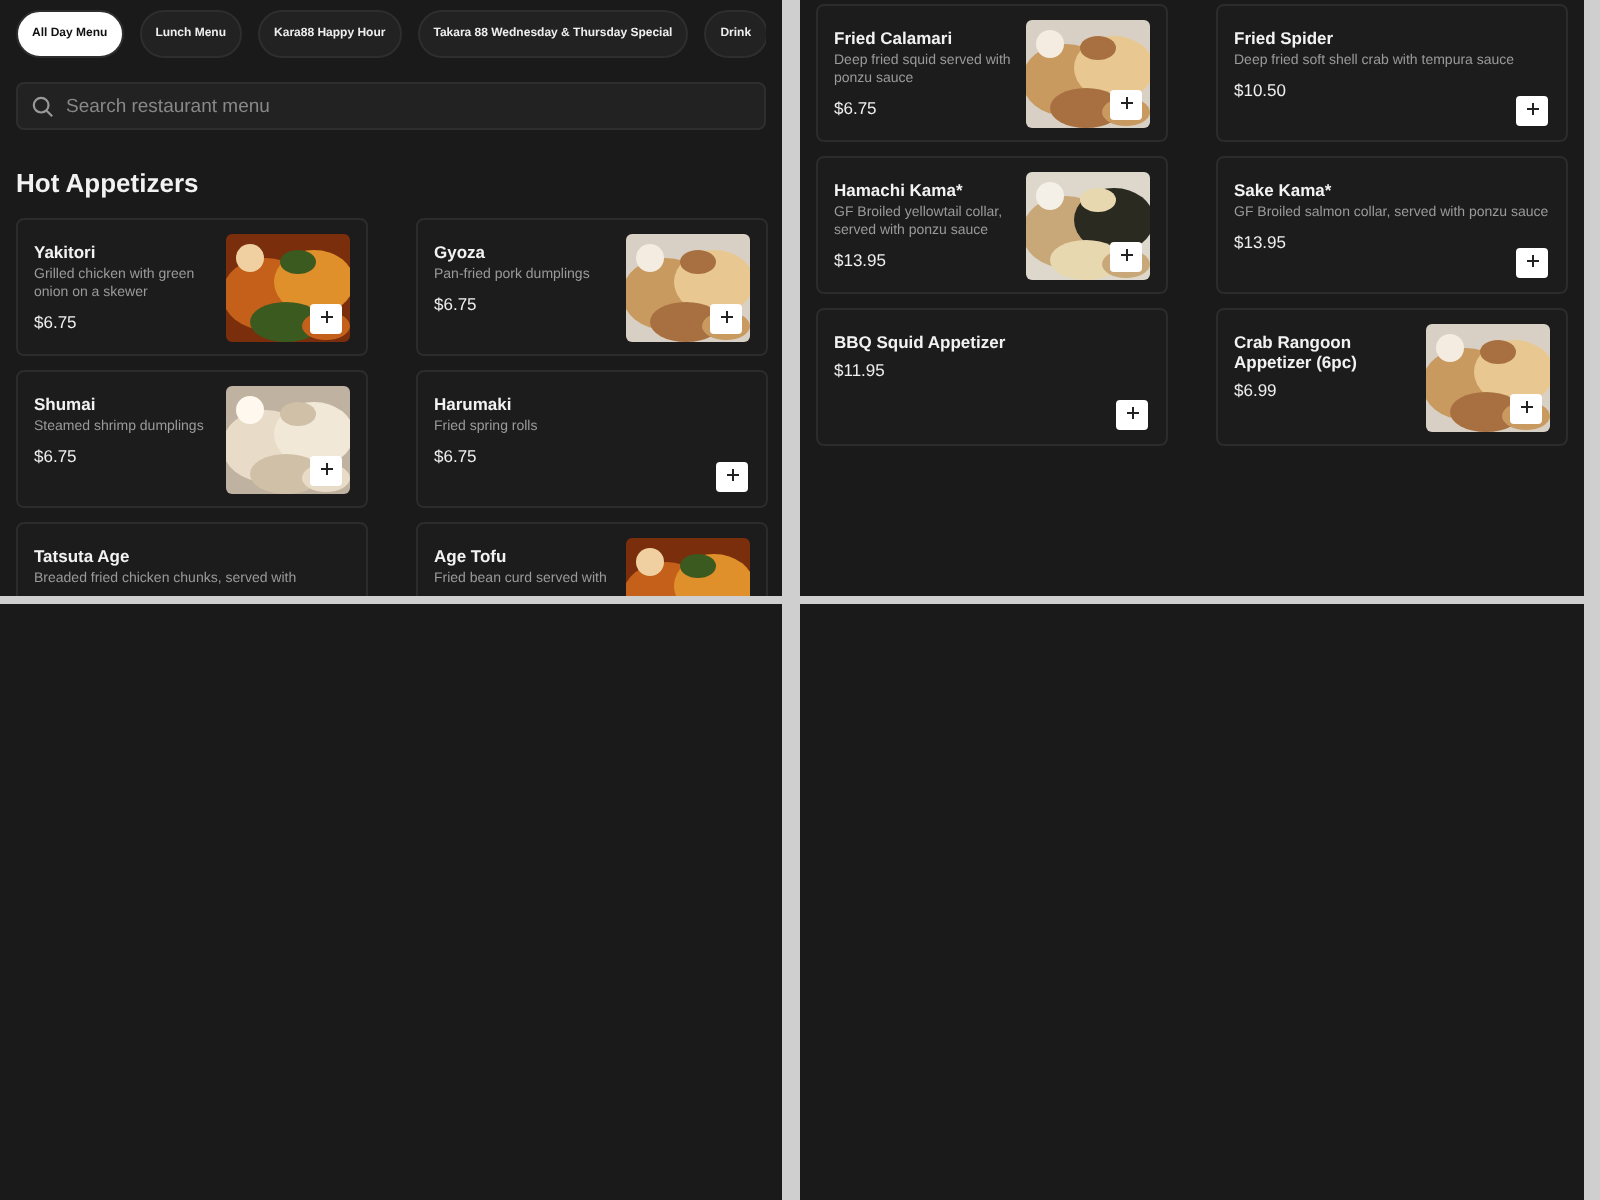 Image resolution: width=1600 pixels, height=1200 pixels. Describe the element at coordinates (1296, 352) in the screenshot. I see `item-name: Crab Rangoon Appetizer (6pc)` at that location.